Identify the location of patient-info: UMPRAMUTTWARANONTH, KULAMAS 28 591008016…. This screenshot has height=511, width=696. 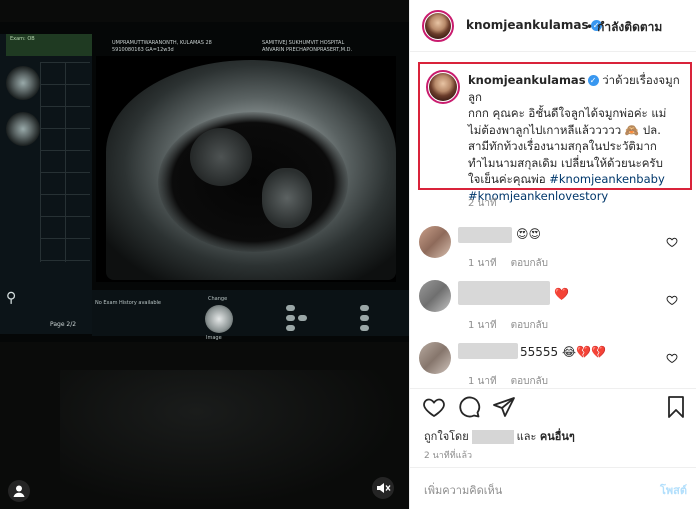
(162, 46).